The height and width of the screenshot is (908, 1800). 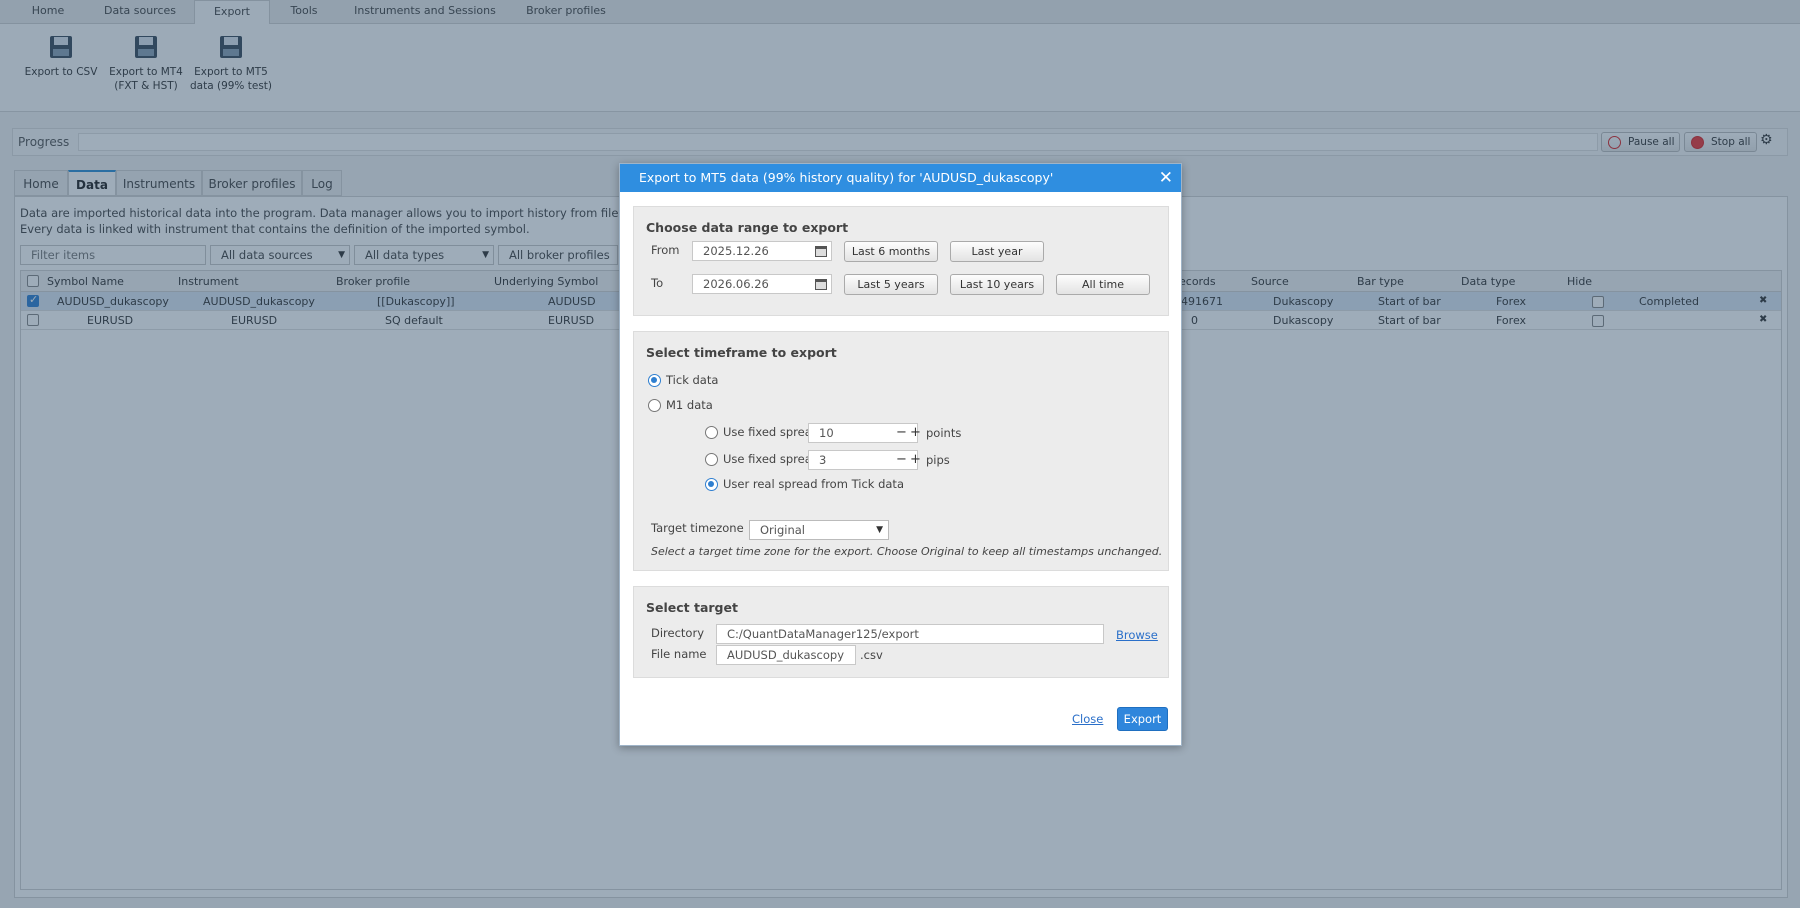 I want to click on last-5-years-button: Last 5 years, so click(x=891, y=284).